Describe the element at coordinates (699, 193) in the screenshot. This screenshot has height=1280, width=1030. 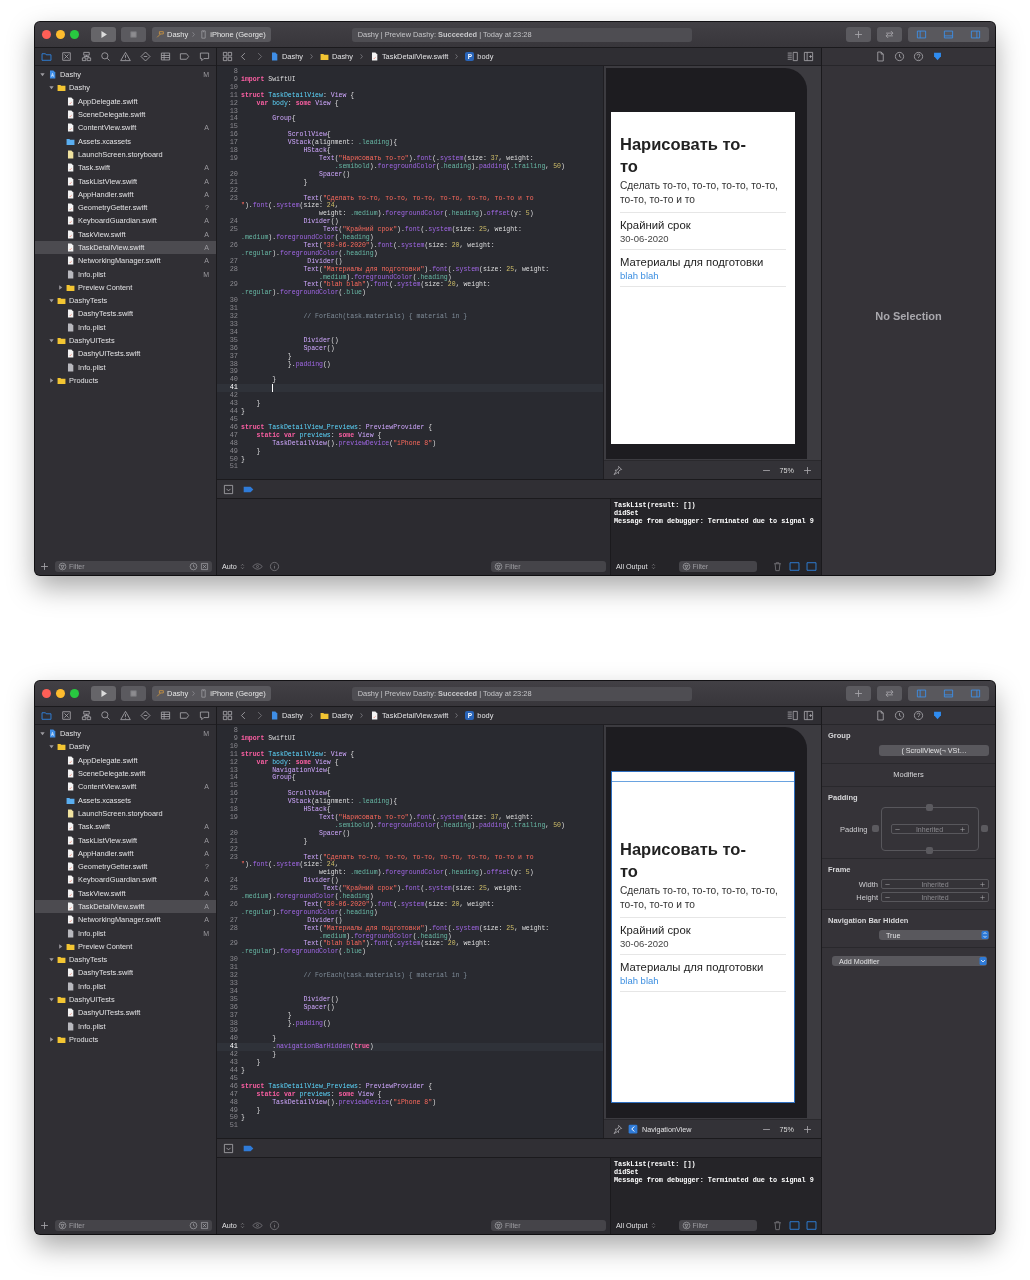
I see `task-description: Сделать то-то, то-то, то-то, то-то, то-то, то-то и то` at that location.